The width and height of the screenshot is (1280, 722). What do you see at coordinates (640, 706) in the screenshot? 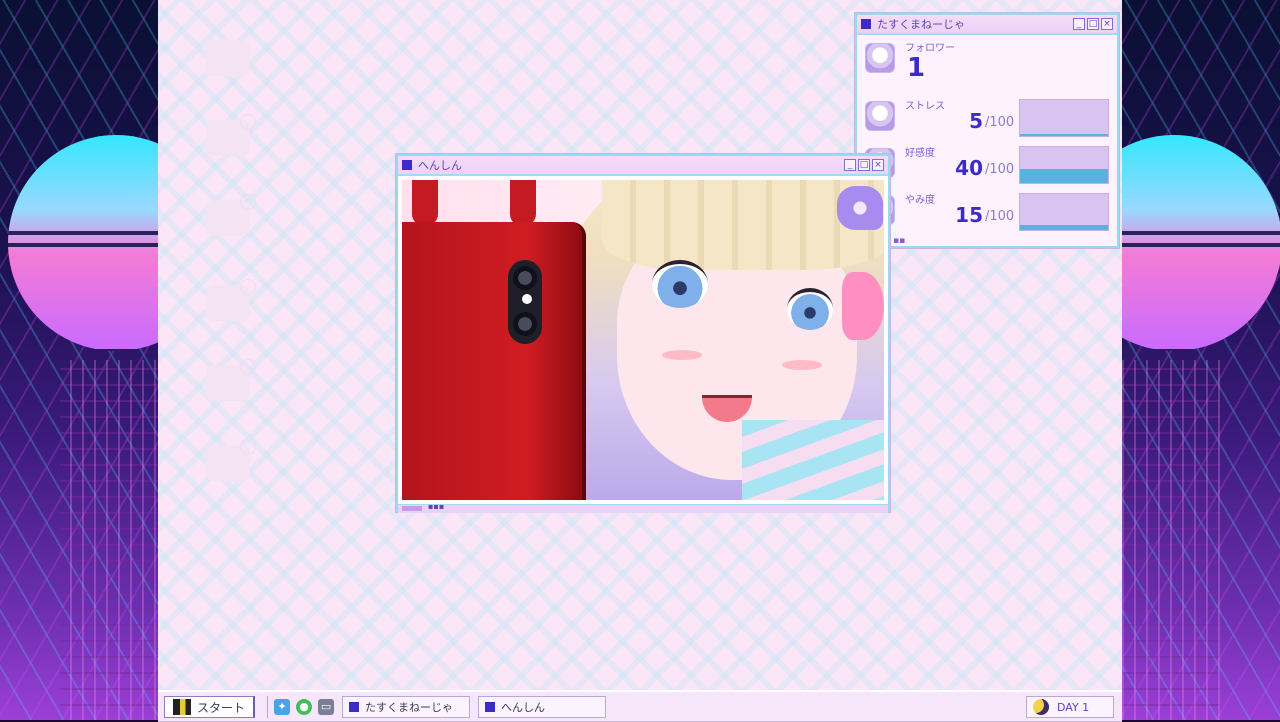
I see `taskbar: スタート ✦ ● ▭ たすくまねーじゃ へんしん DAY 1` at bounding box center [640, 706].